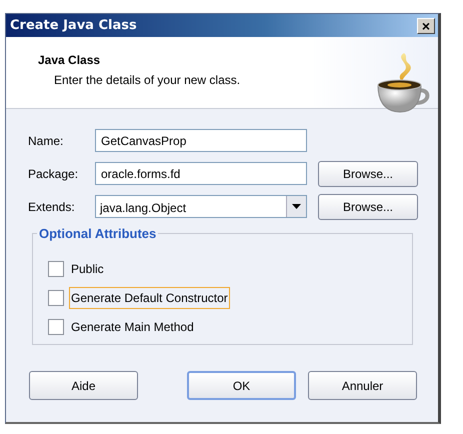  Describe the element at coordinates (201, 206) in the screenshot. I see `class-combo-box: java.lang.Object` at that location.